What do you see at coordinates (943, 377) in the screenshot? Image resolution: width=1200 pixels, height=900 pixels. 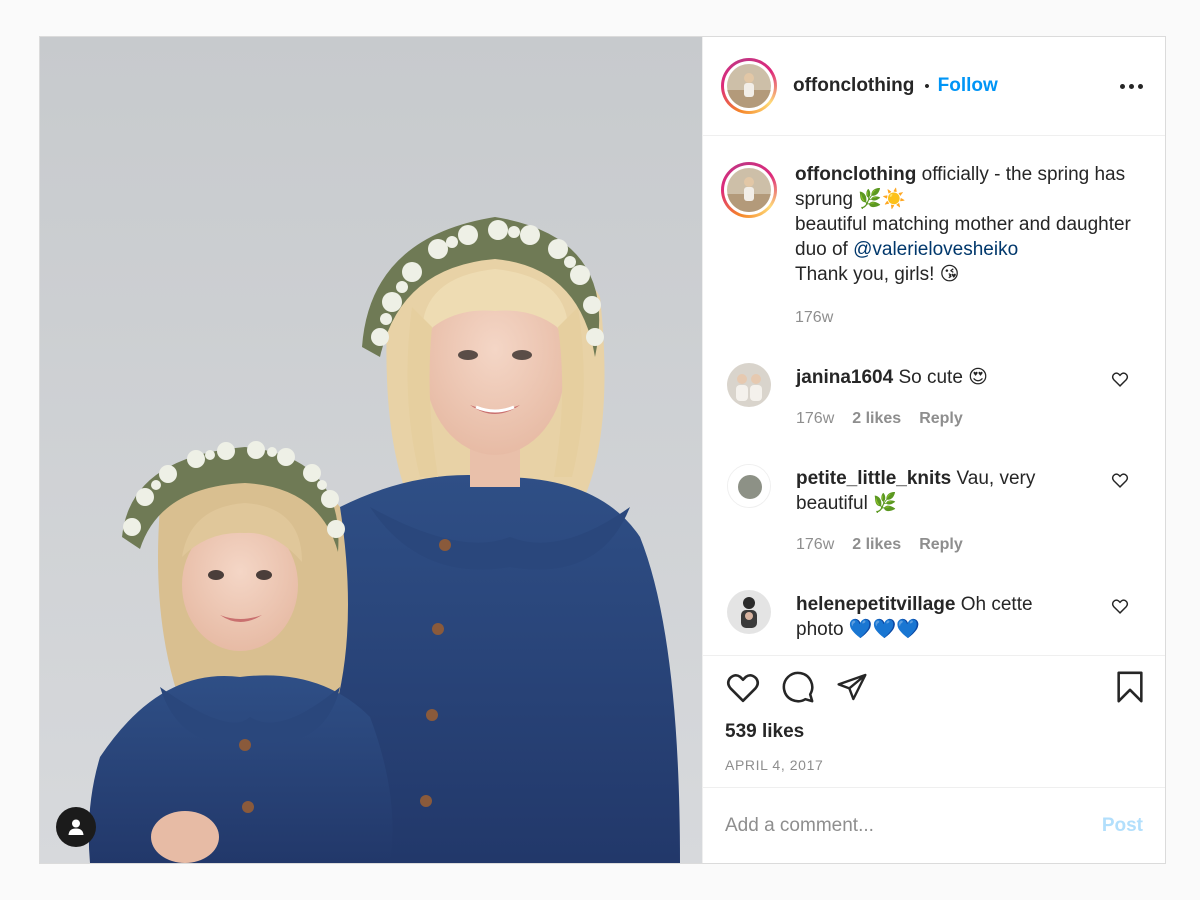 I see `comment-text: So cute 😍` at bounding box center [943, 377].